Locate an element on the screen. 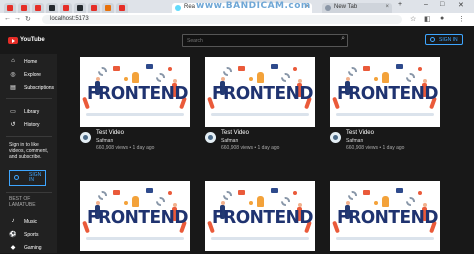 Image resolution: width=474 pixels, height=254 pixels. url-field: localhost:5173 is located at coordinates (222, 19).